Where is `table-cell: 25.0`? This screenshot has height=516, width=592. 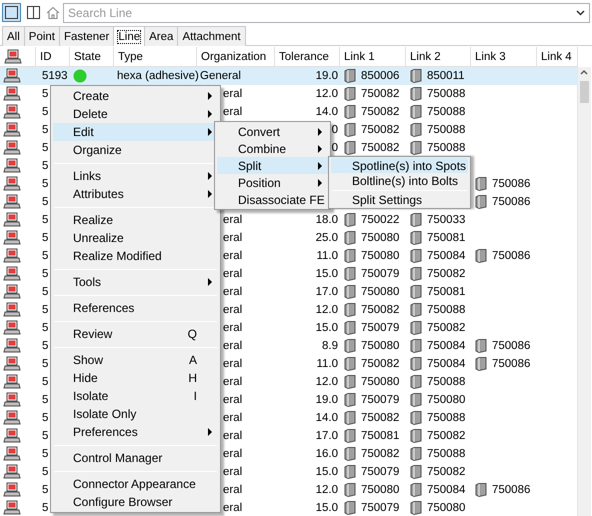
table-cell: 25.0 is located at coordinates (327, 238).